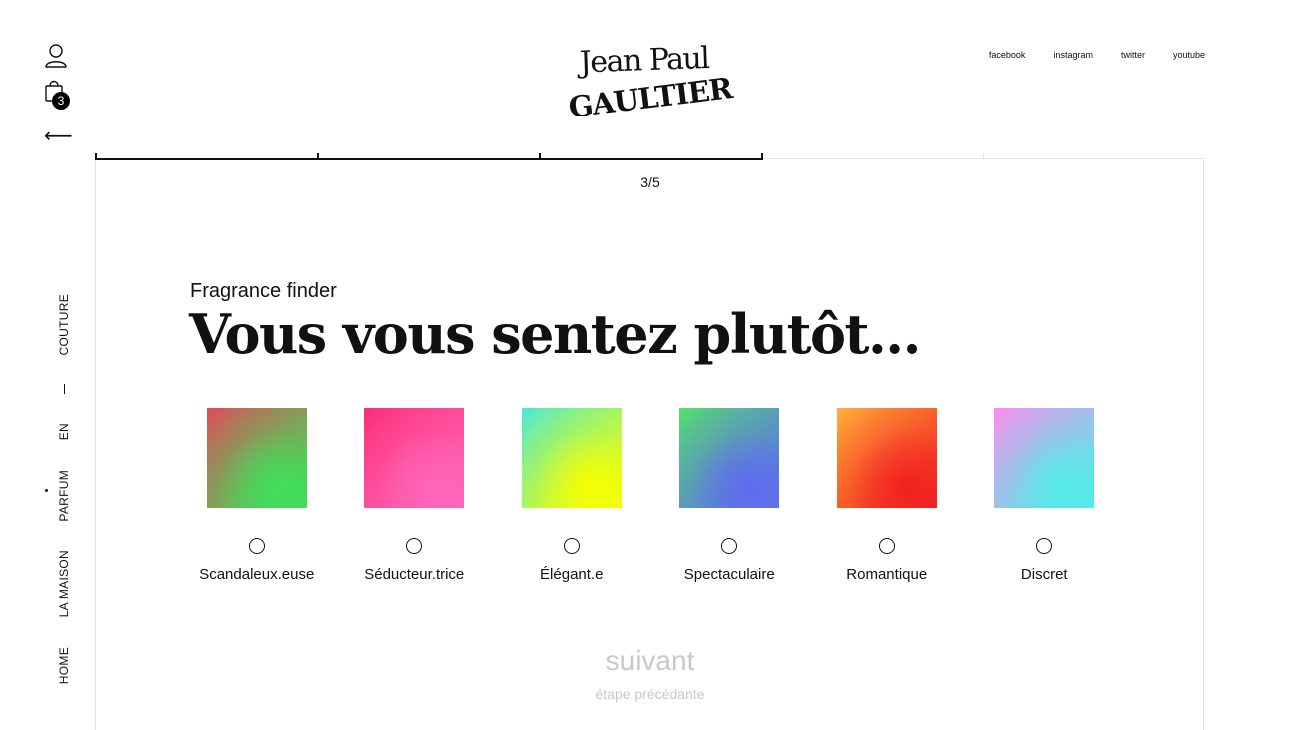 Image resolution: width=1300 pixels, height=730 pixels. I want to click on option-label: Élégant.e, so click(571, 574).